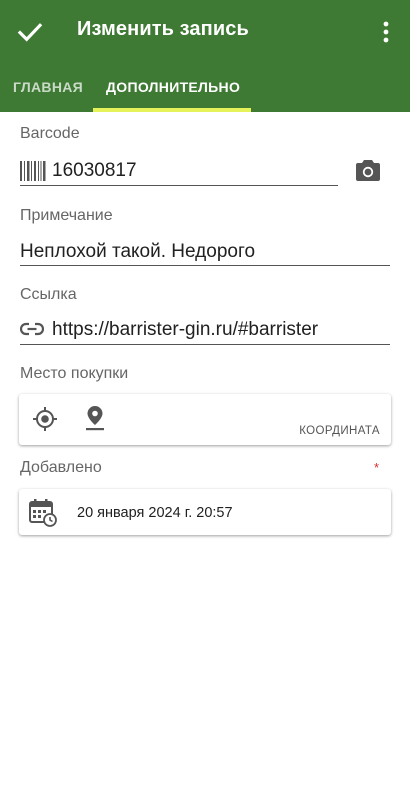 This screenshot has height=800, width=410. Describe the element at coordinates (205, 419) in the screenshot. I see `place-card: Координата` at that location.